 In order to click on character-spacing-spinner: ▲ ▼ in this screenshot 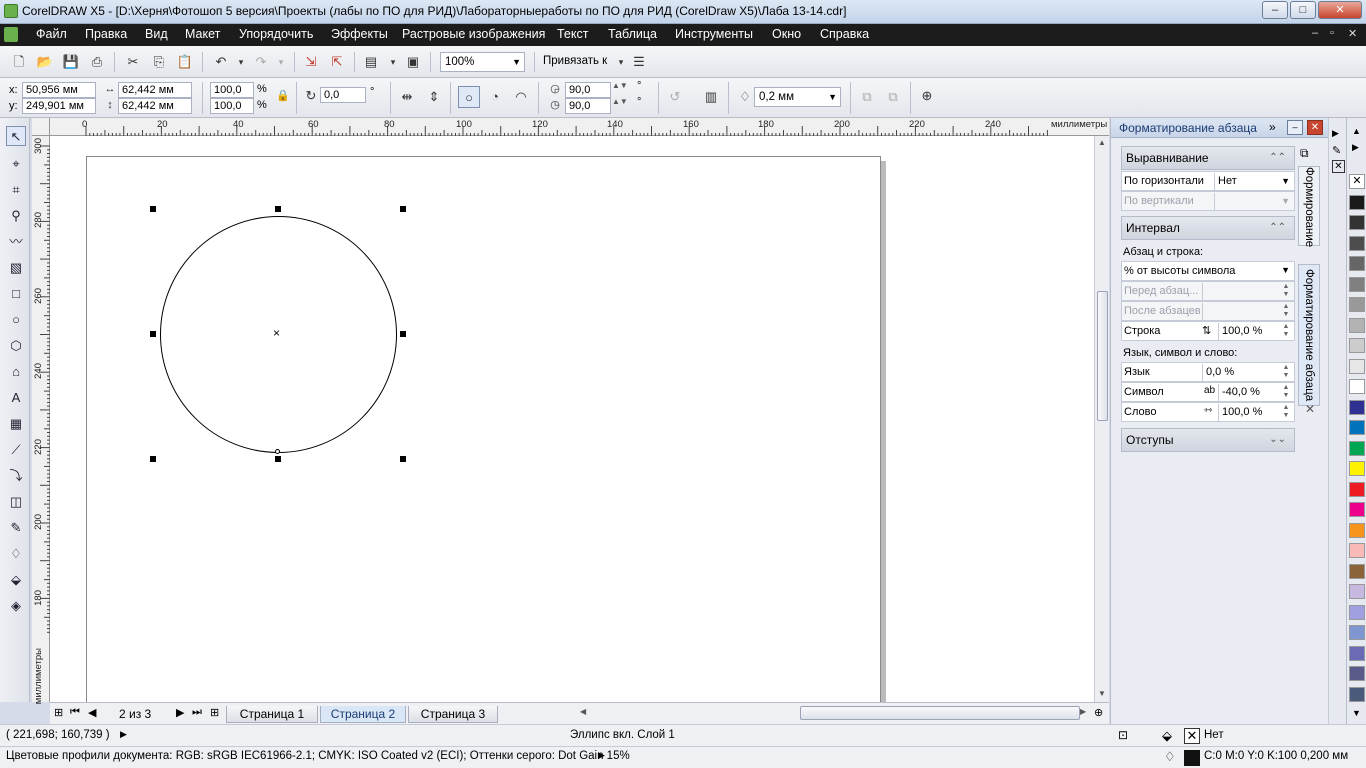, I will do `click(1286, 392)`.